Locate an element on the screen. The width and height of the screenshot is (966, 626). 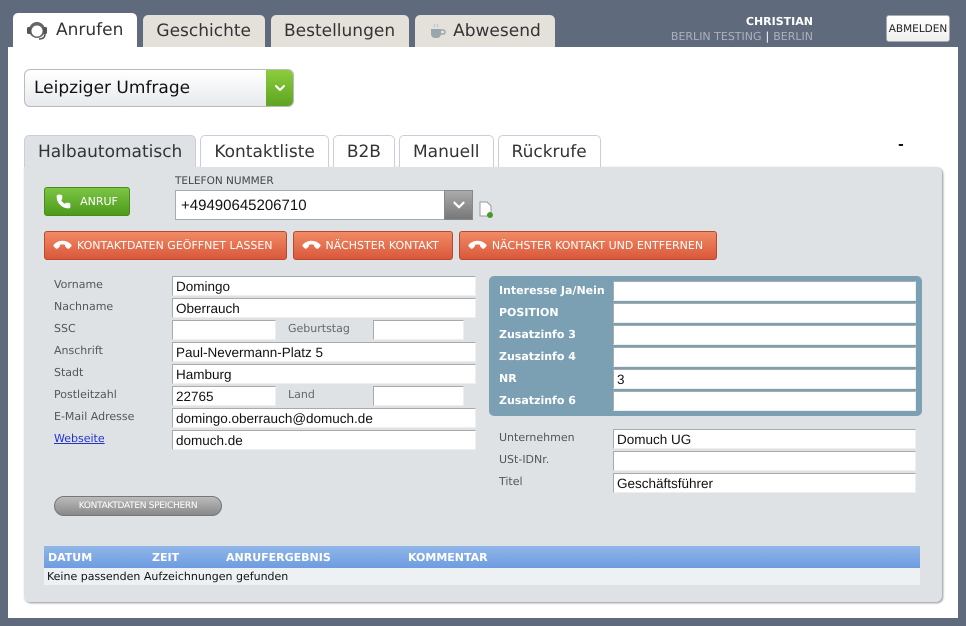
field-label: Nachname is located at coordinates (84, 306).